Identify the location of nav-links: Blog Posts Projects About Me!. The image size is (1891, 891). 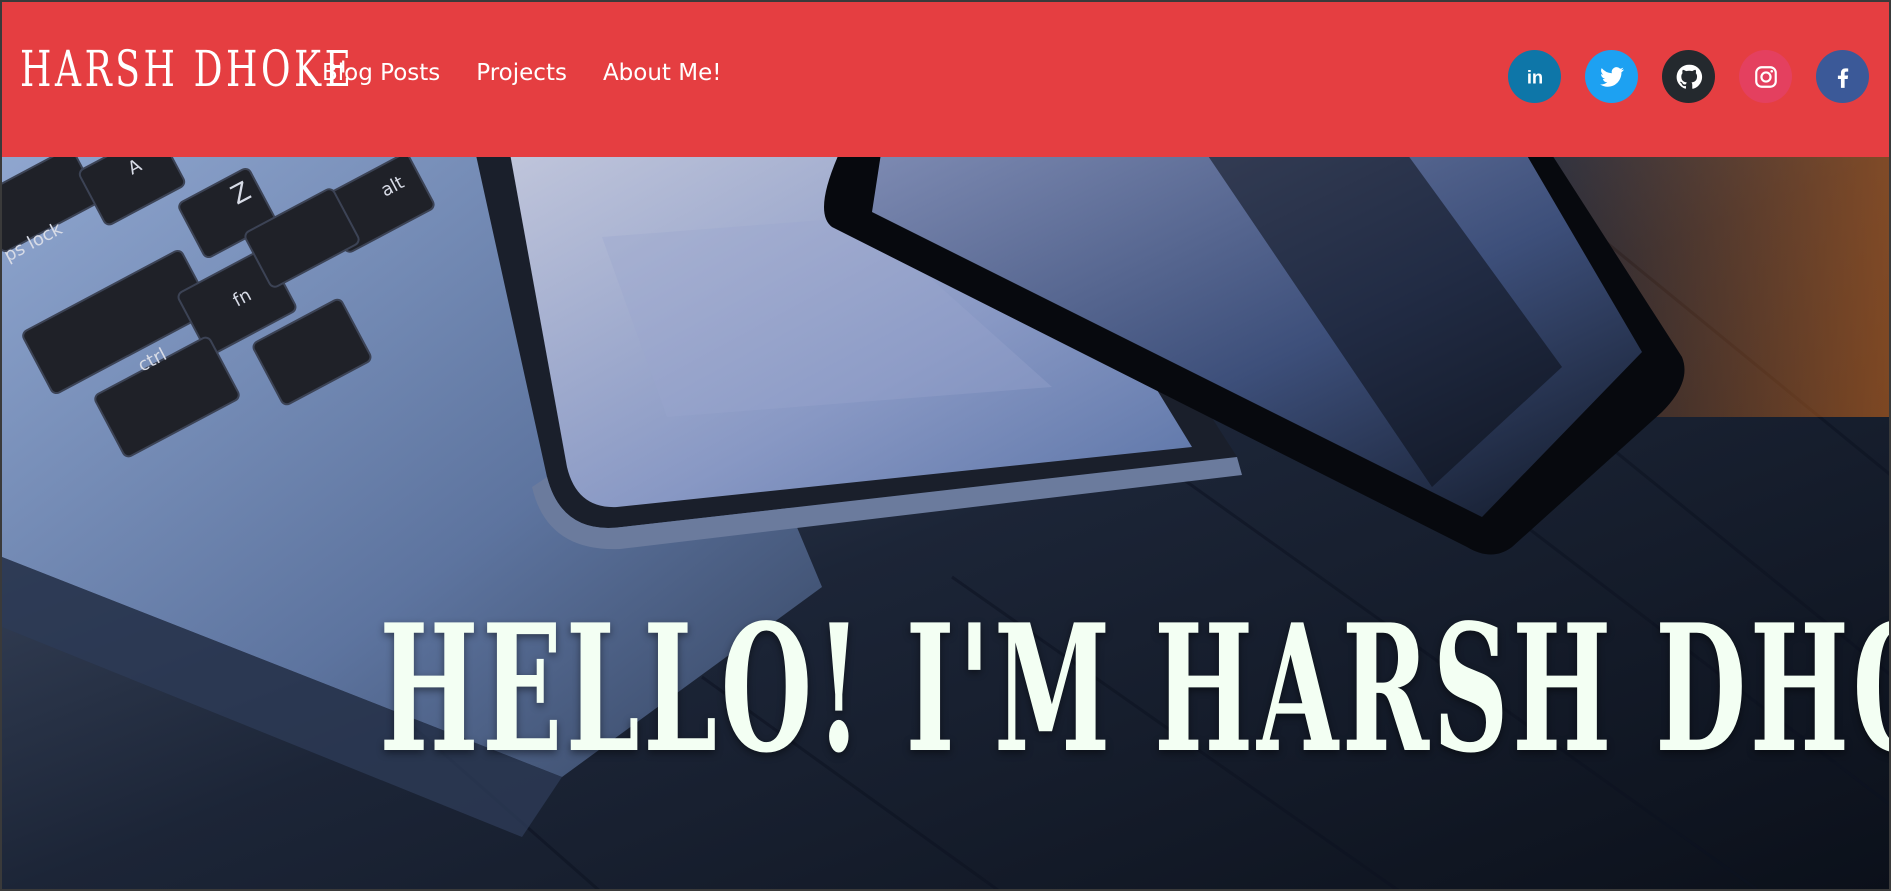
(521, 73).